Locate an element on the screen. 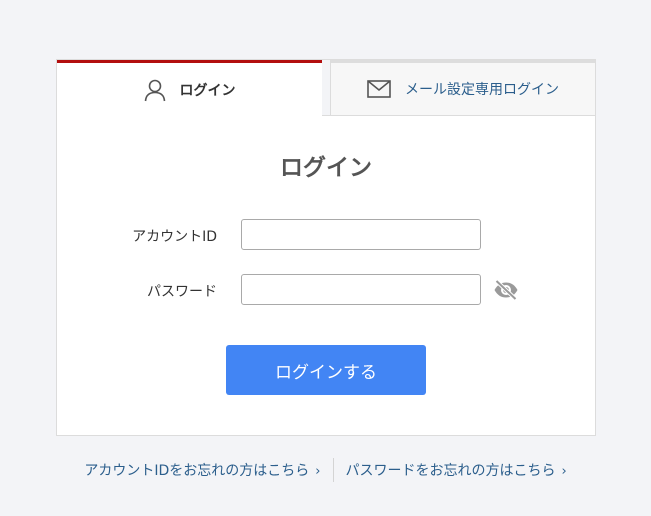 Image resolution: width=651 pixels, height=516 pixels. forgot-account-id-link: アカウントIDをお忘れの方はこちら › is located at coordinates (202, 470).